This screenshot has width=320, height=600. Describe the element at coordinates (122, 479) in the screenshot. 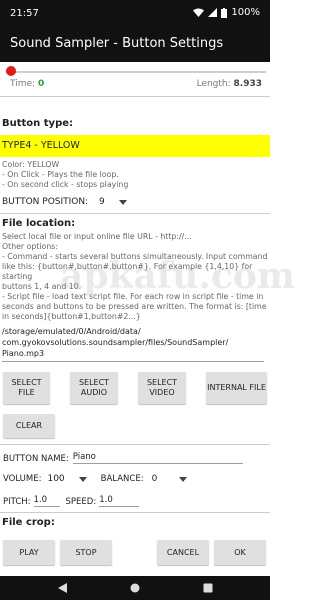

I see `balance-label: BALANCE:` at that location.